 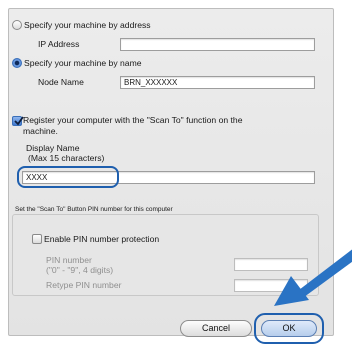 I want to click on display-name-label: Display Name, so click(x=53, y=148).